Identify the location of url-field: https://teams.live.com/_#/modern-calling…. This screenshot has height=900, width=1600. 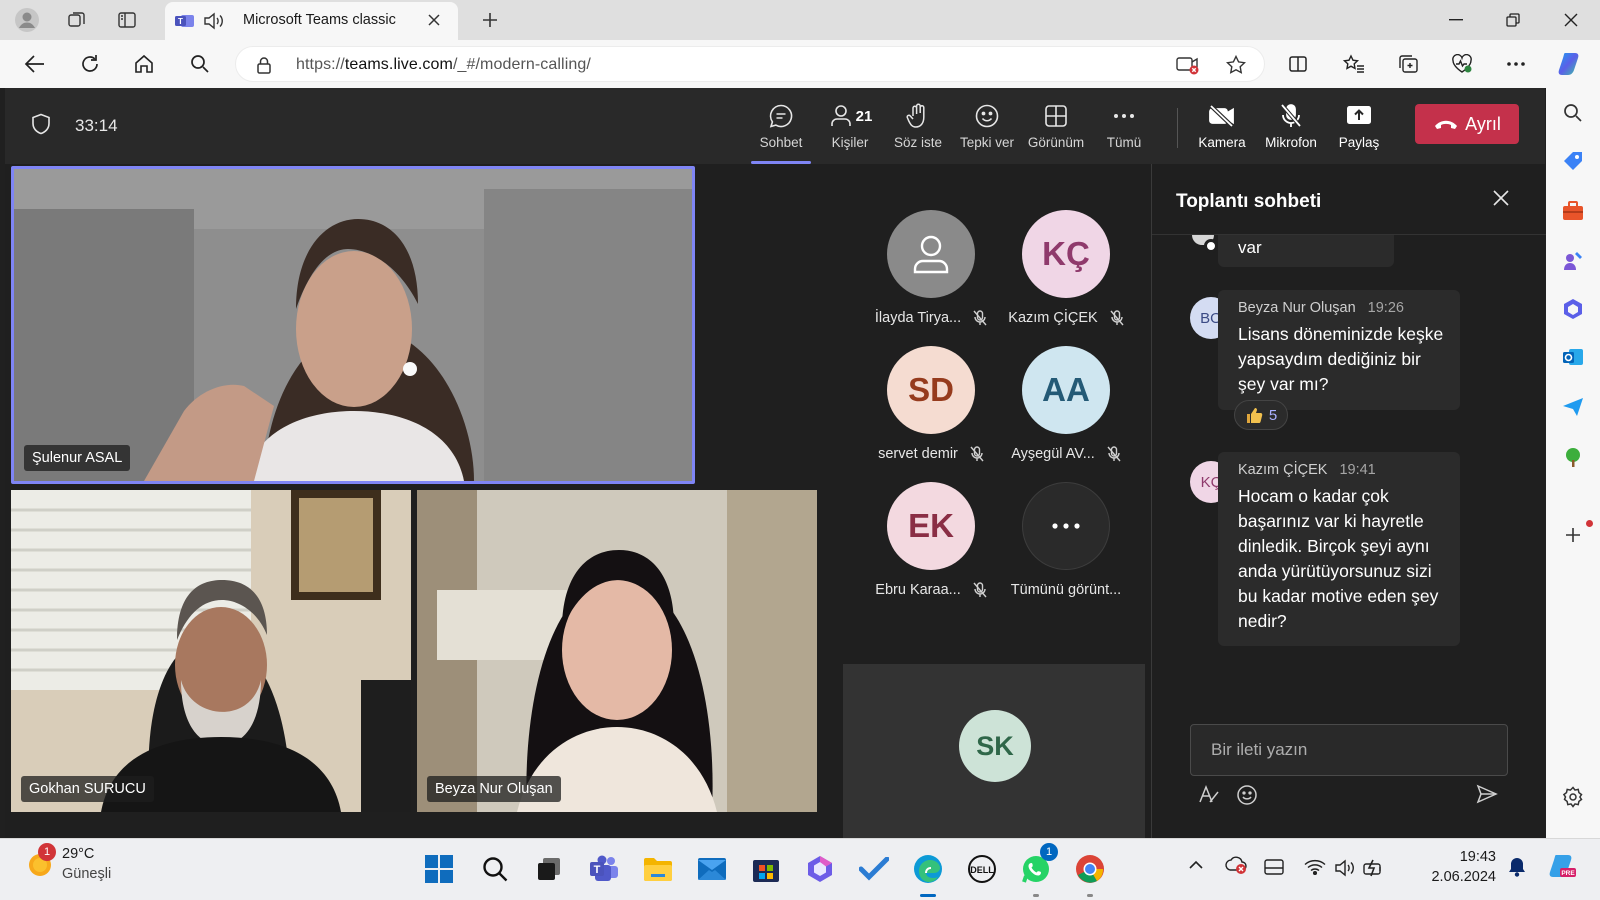
(750, 64).